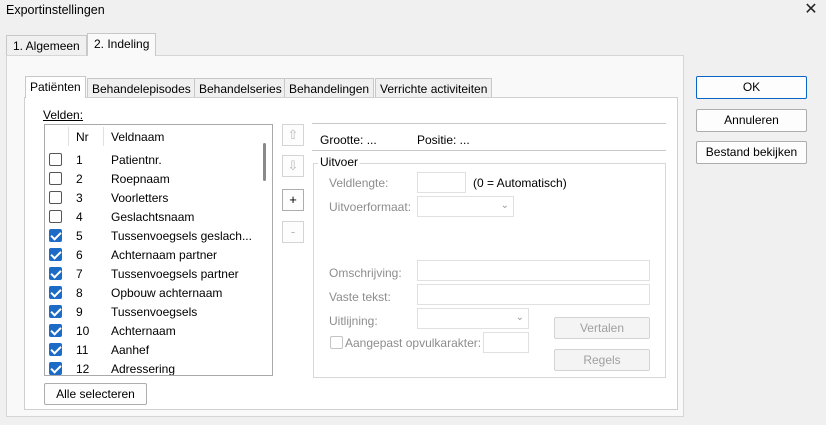  Describe the element at coordinates (240, 88) in the screenshot. I see `tab-behandelseries: Behandelseries` at that location.